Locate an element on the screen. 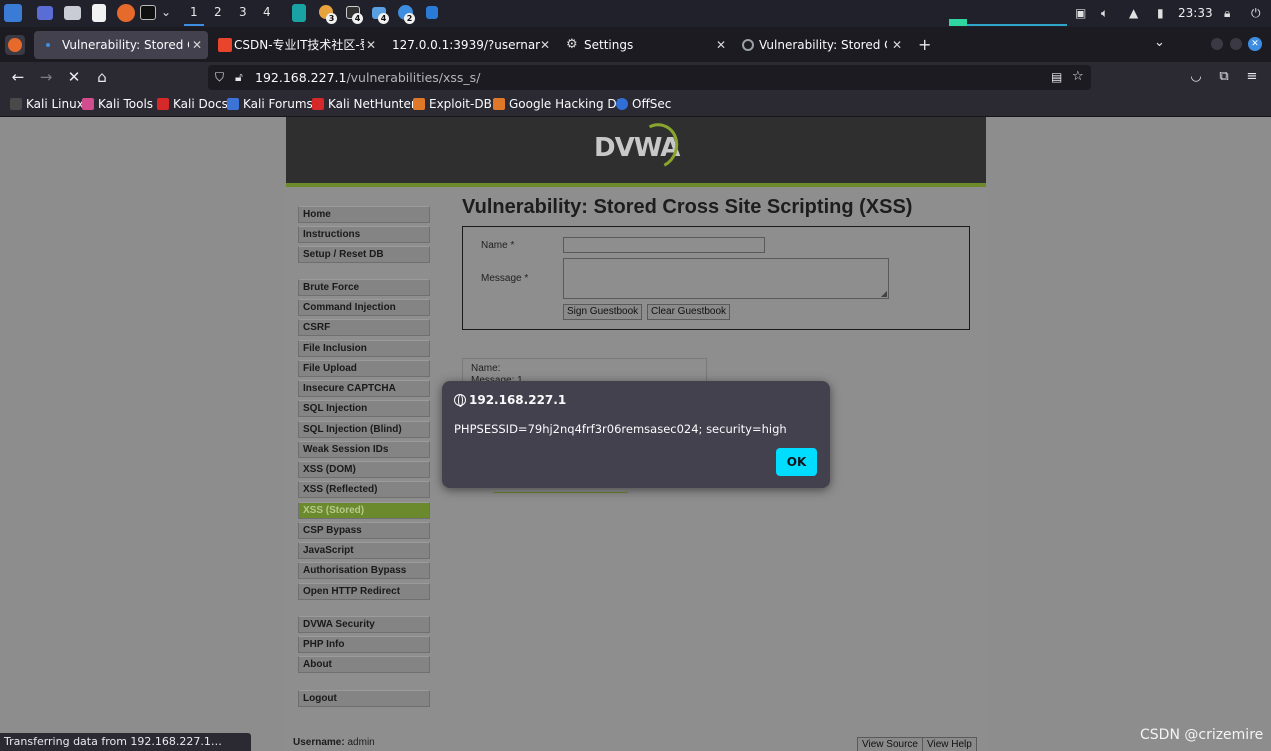 The image size is (1271, 751). power-icon: ⏻ is located at coordinates (1256, 13).